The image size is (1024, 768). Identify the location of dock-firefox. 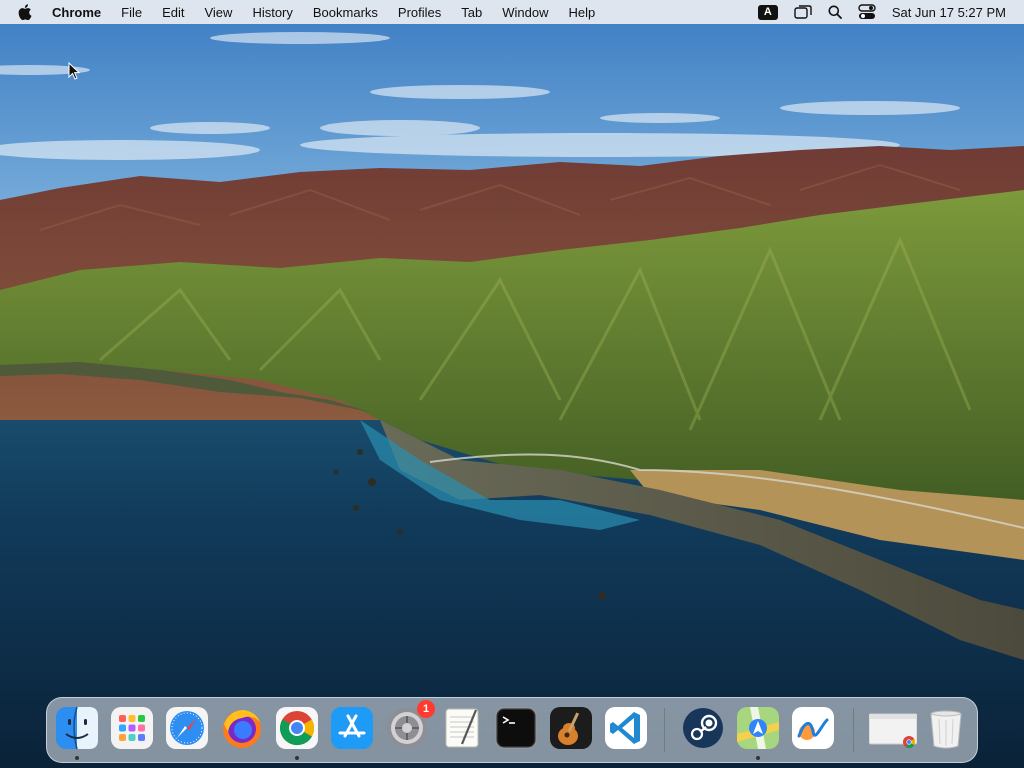
(242, 728).